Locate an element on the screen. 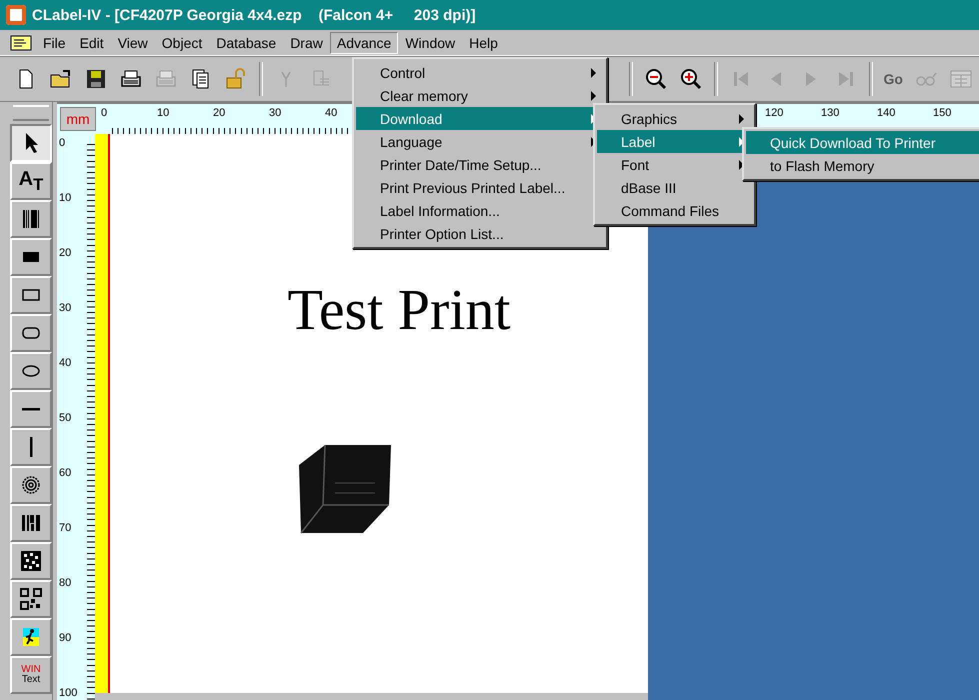  wintext-tool: WIN Text is located at coordinates (31, 675).